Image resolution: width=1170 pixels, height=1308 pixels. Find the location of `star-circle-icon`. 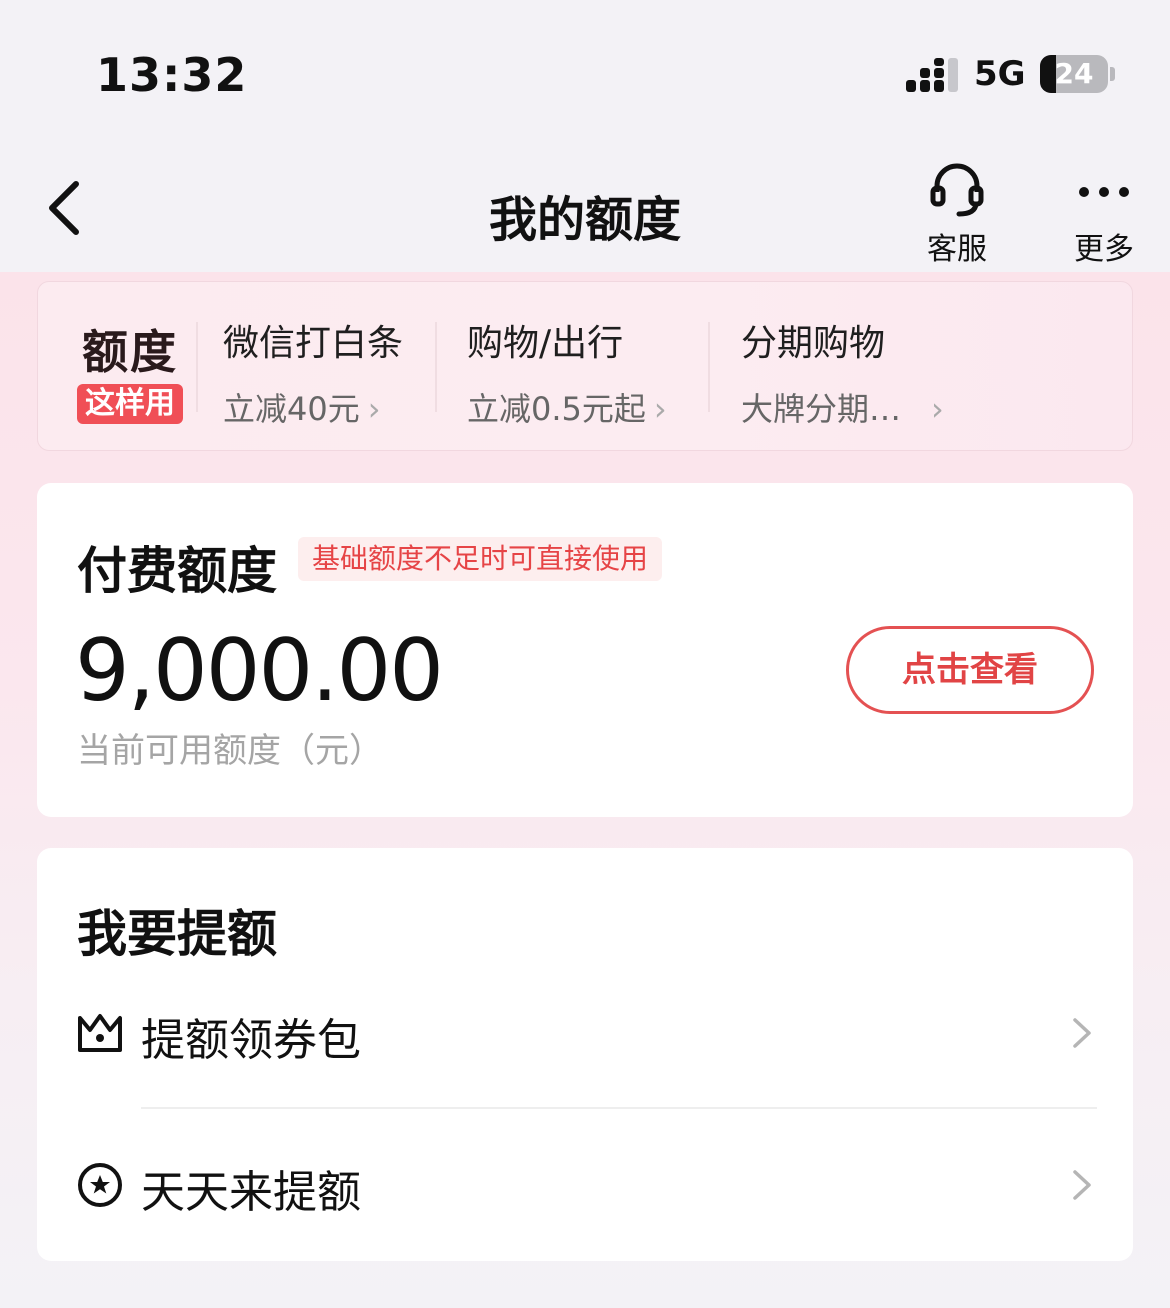

star-circle-icon is located at coordinates (100, 1185).